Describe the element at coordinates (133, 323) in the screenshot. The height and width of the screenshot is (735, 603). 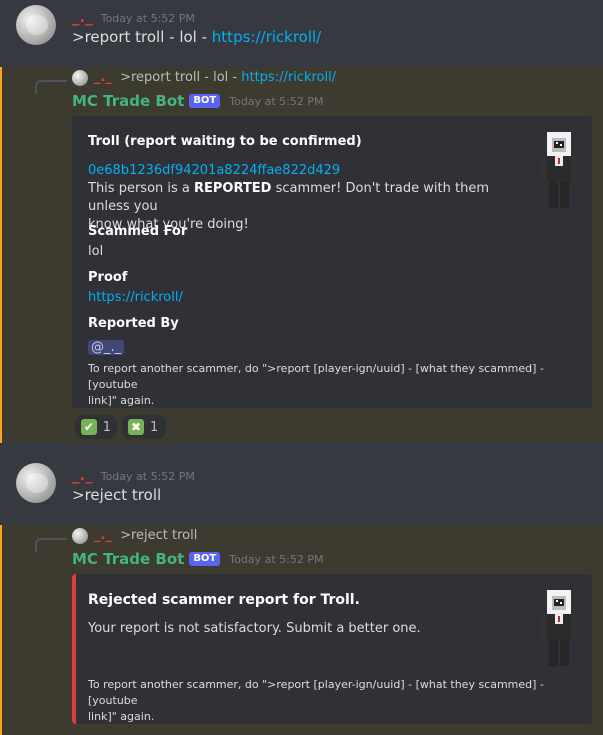
I see `field-name-reported-by: Reported By` at that location.